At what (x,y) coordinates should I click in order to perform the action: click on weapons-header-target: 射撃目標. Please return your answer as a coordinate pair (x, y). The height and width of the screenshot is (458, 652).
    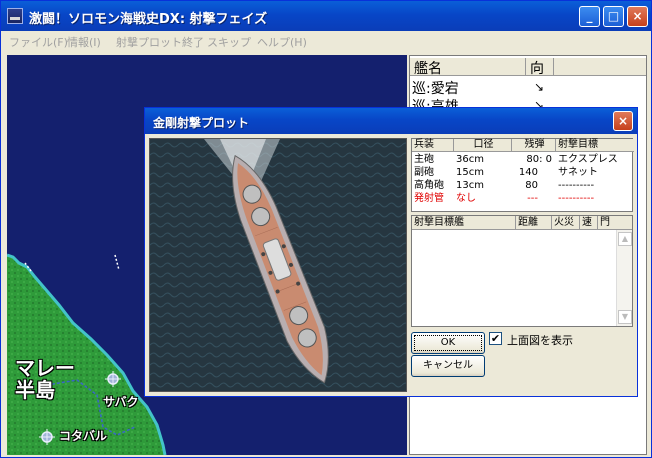
    Looking at the image, I should click on (595, 145).